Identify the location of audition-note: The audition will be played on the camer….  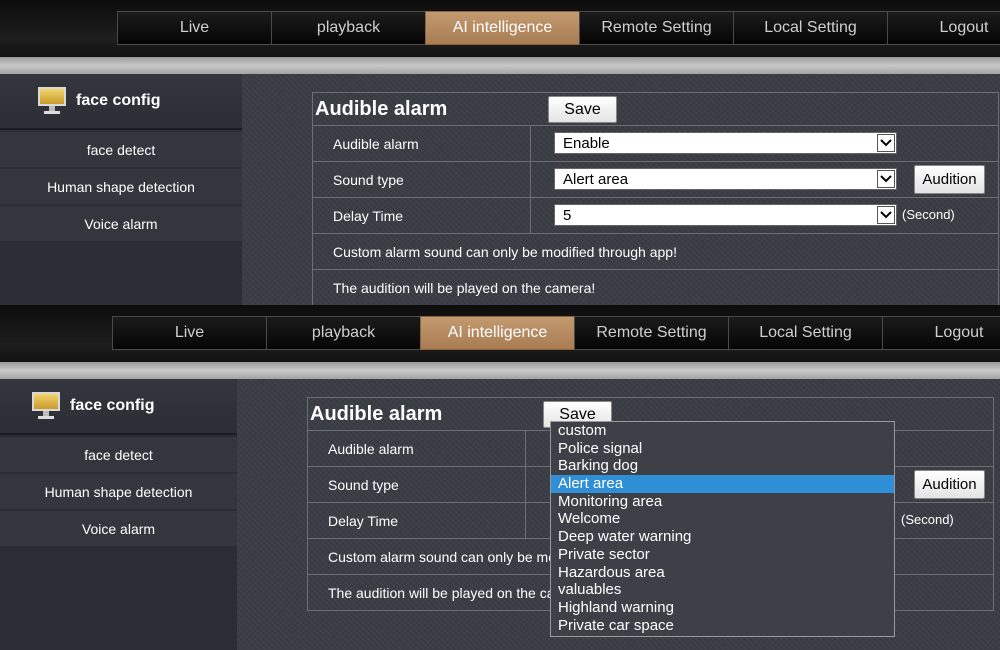
(464, 287).